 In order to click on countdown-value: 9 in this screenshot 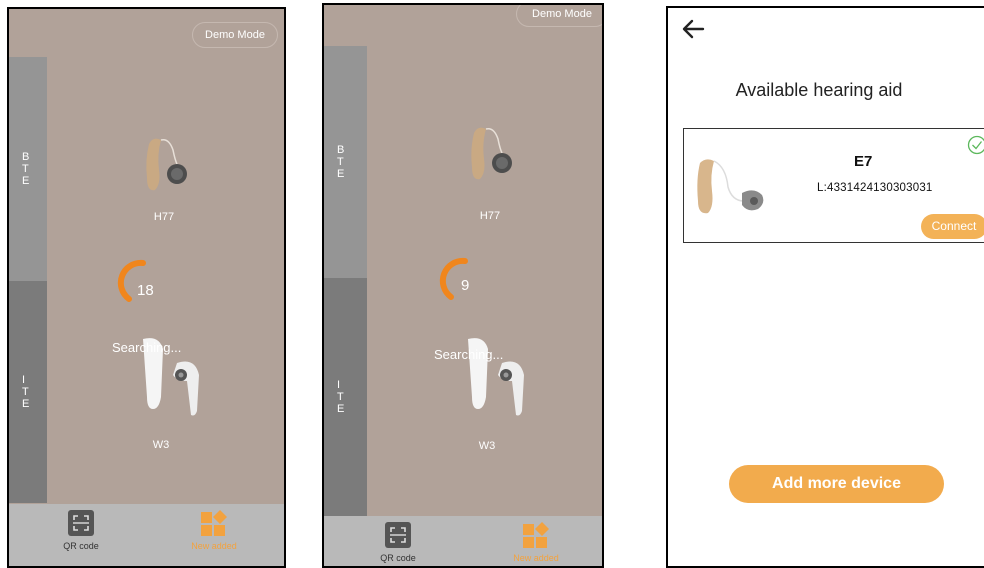, I will do `click(465, 285)`.